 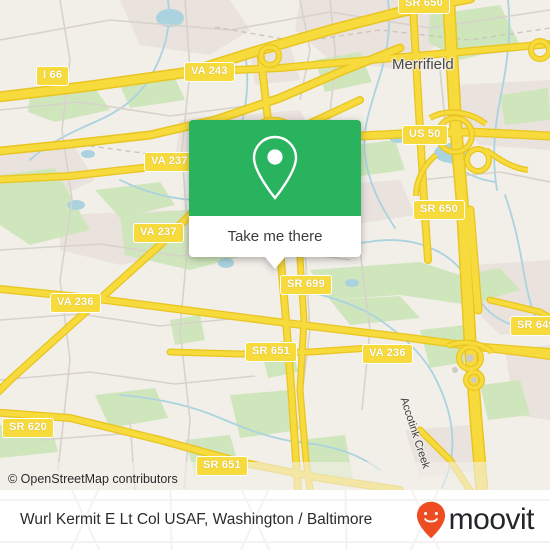 I want to click on take-me-there-label: Take me there, so click(x=275, y=236).